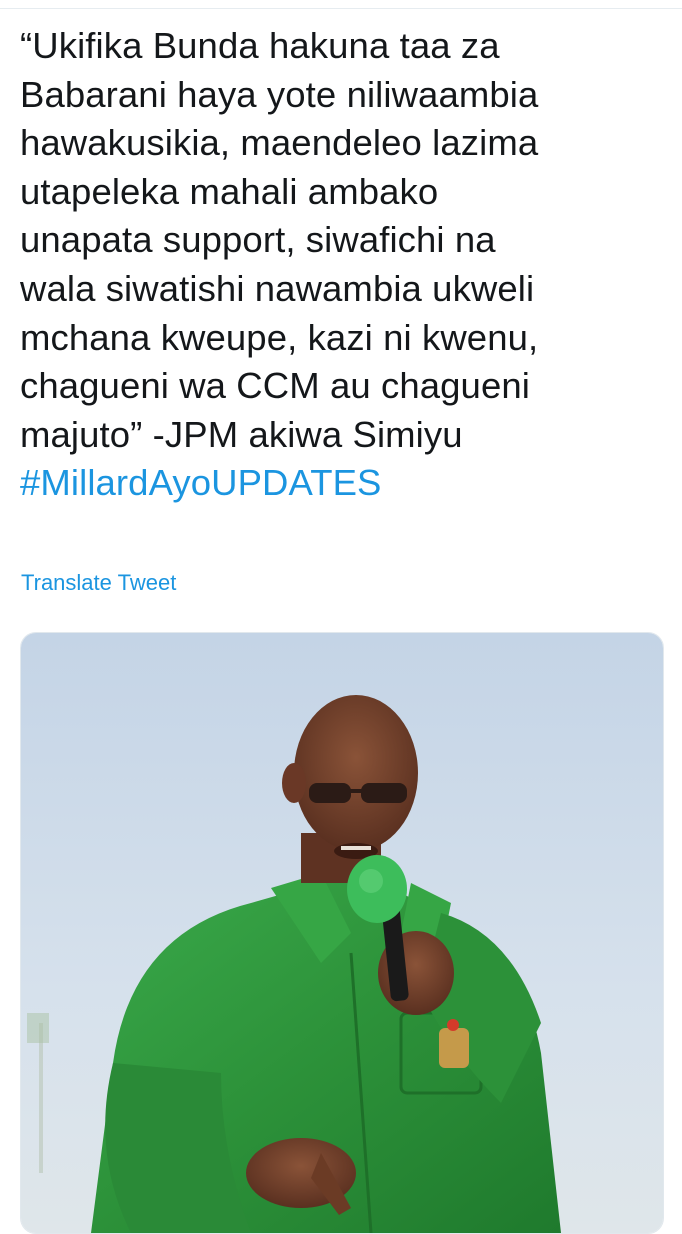 This screenshot has height=1234, width=682. Describe the element at coordinates (241, 434) in the screenshot. I see `tweet-line-9: majuto” -JPM akiwa Simiyu` at that location.